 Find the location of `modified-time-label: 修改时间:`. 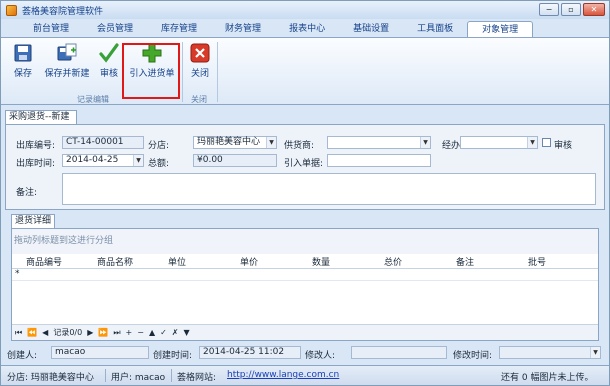

modified-time-label: 修改时间: is located at coordinates (473, 356).